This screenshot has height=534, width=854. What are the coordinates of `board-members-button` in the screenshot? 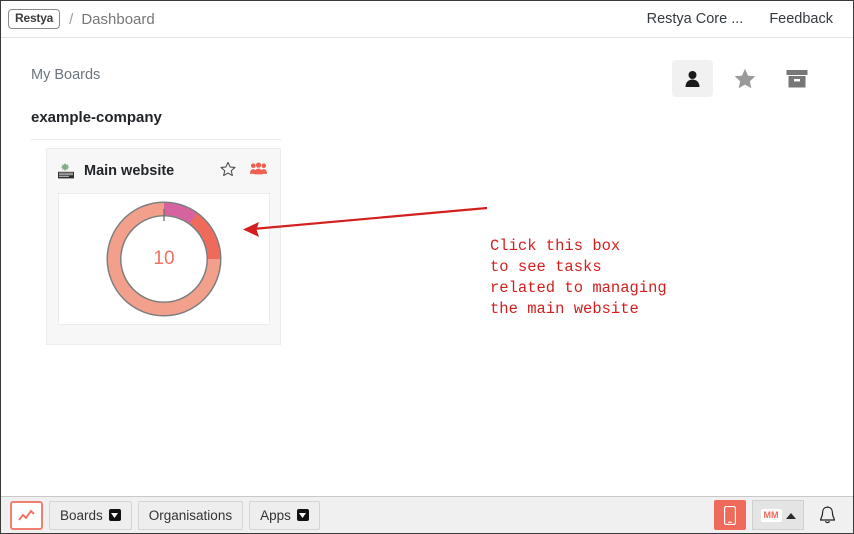 It's located at (258, 171).